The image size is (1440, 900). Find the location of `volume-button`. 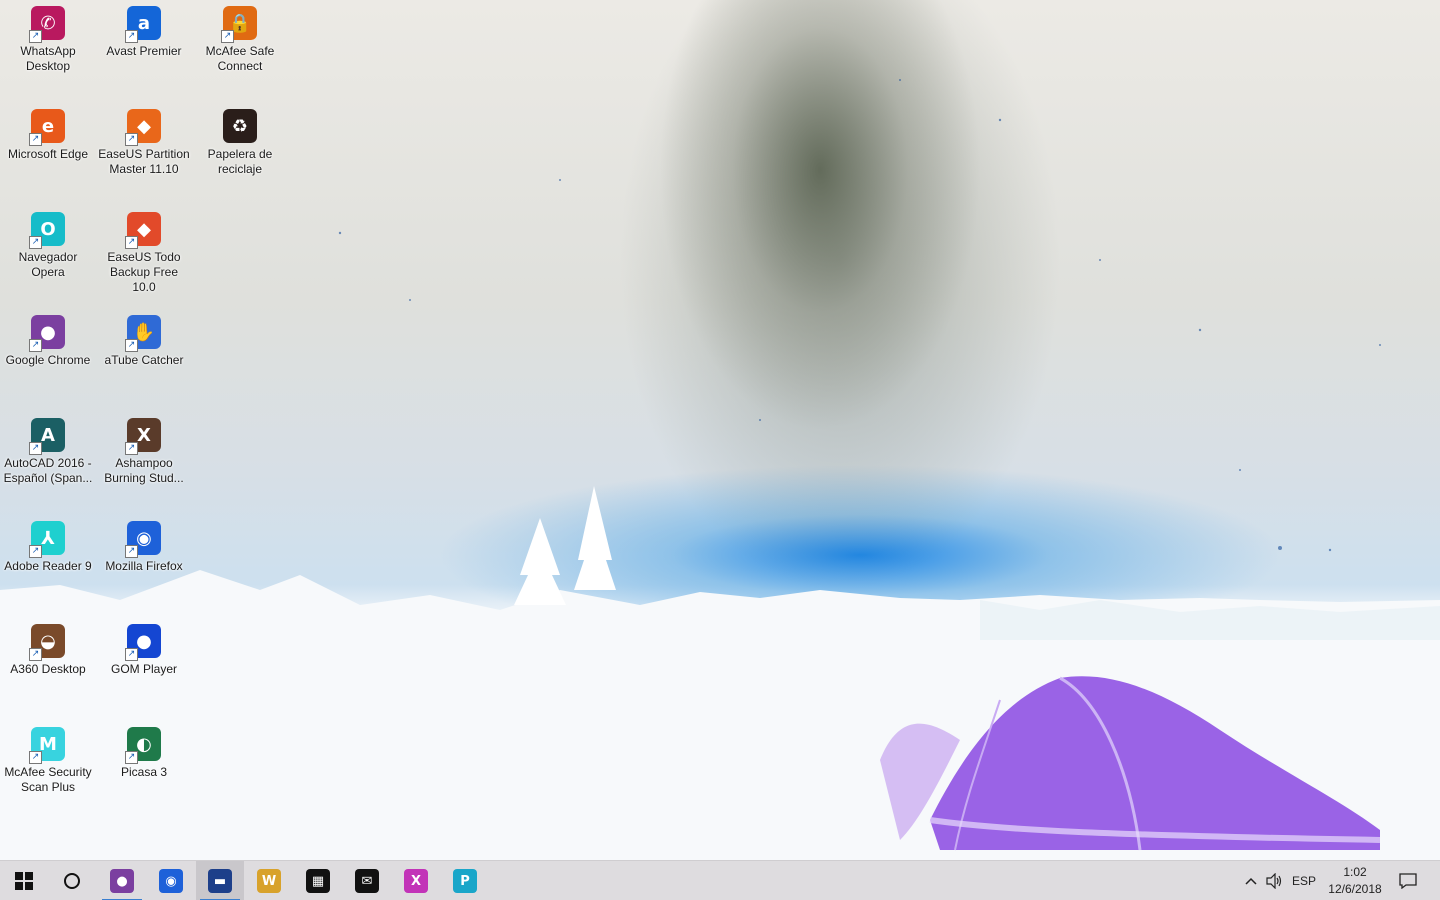

volume-button is located at coordinates (1274, 880).